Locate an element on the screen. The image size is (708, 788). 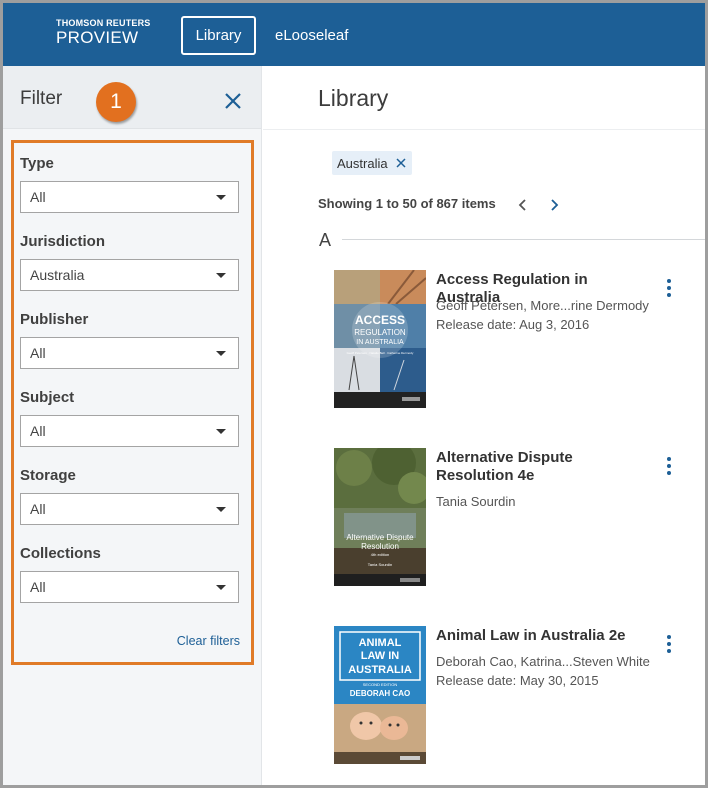
cover-text: Alternative Dispute is located at coordinates (380, 537).